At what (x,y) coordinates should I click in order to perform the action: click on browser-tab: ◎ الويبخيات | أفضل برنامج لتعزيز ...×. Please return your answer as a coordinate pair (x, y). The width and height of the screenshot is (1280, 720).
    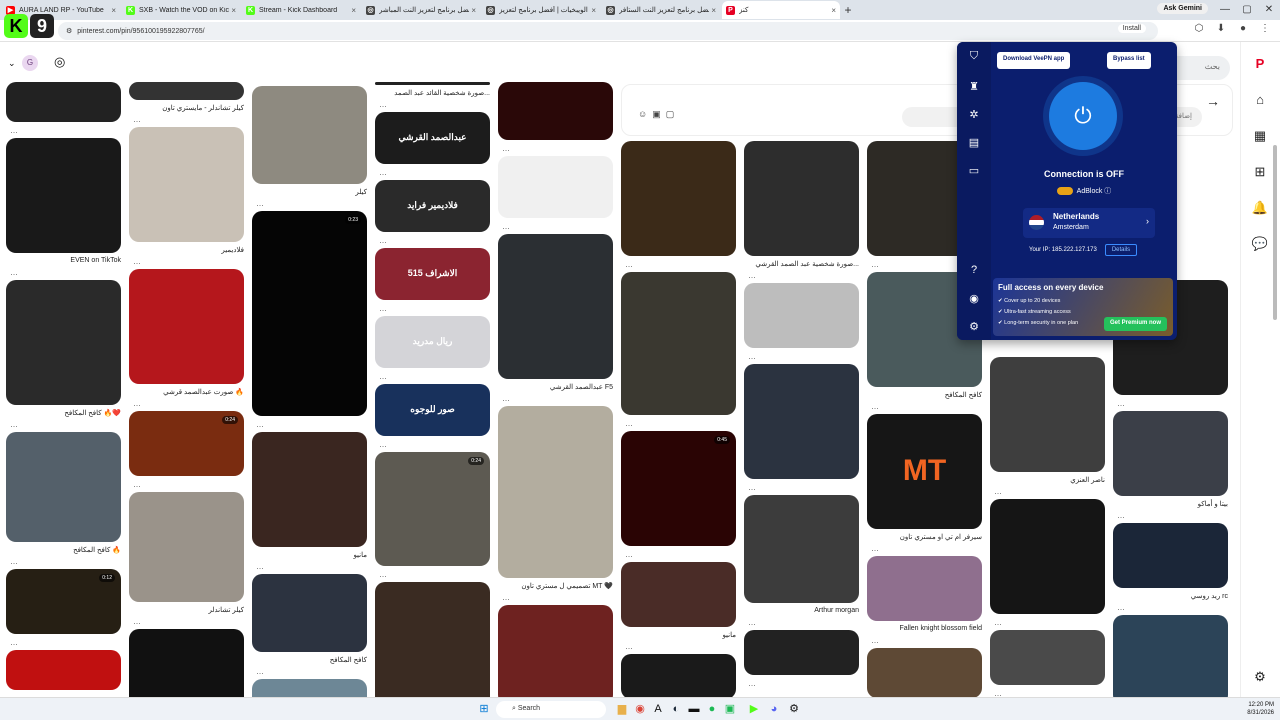
    Looking at the image, I should click on (541, 10).